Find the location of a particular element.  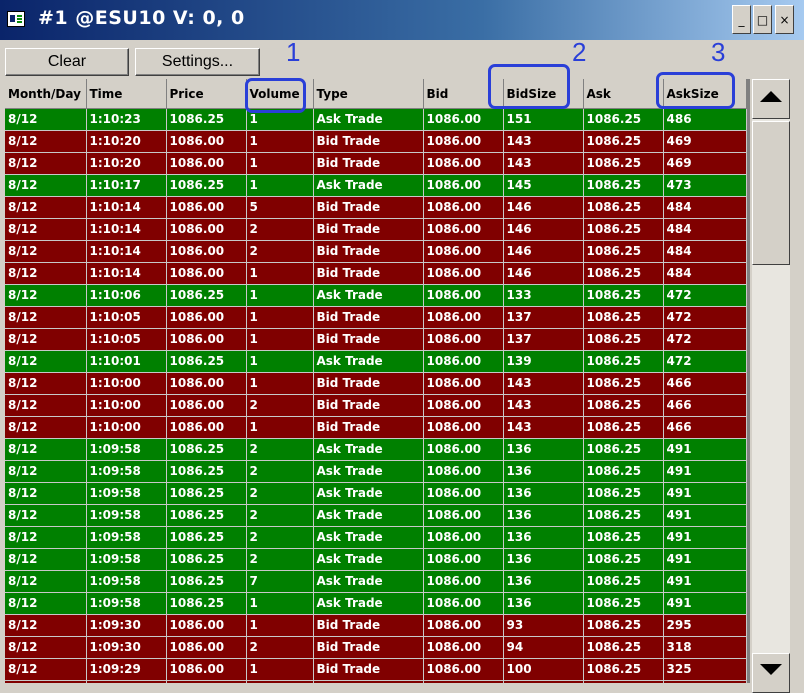

cell-time: 1:09:29 is located at coordinates (126, 669).